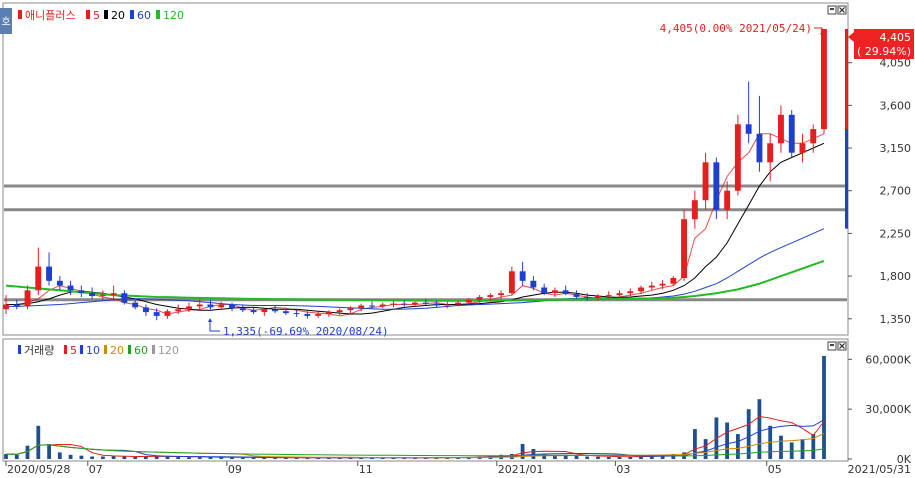  What do you see at coordinates (458, 468) in the screenshot?
I see `x-axis: 2020/05/28 07 09 11 2021/01 03 05 2021/05/31` at bounding box center [458, 468].